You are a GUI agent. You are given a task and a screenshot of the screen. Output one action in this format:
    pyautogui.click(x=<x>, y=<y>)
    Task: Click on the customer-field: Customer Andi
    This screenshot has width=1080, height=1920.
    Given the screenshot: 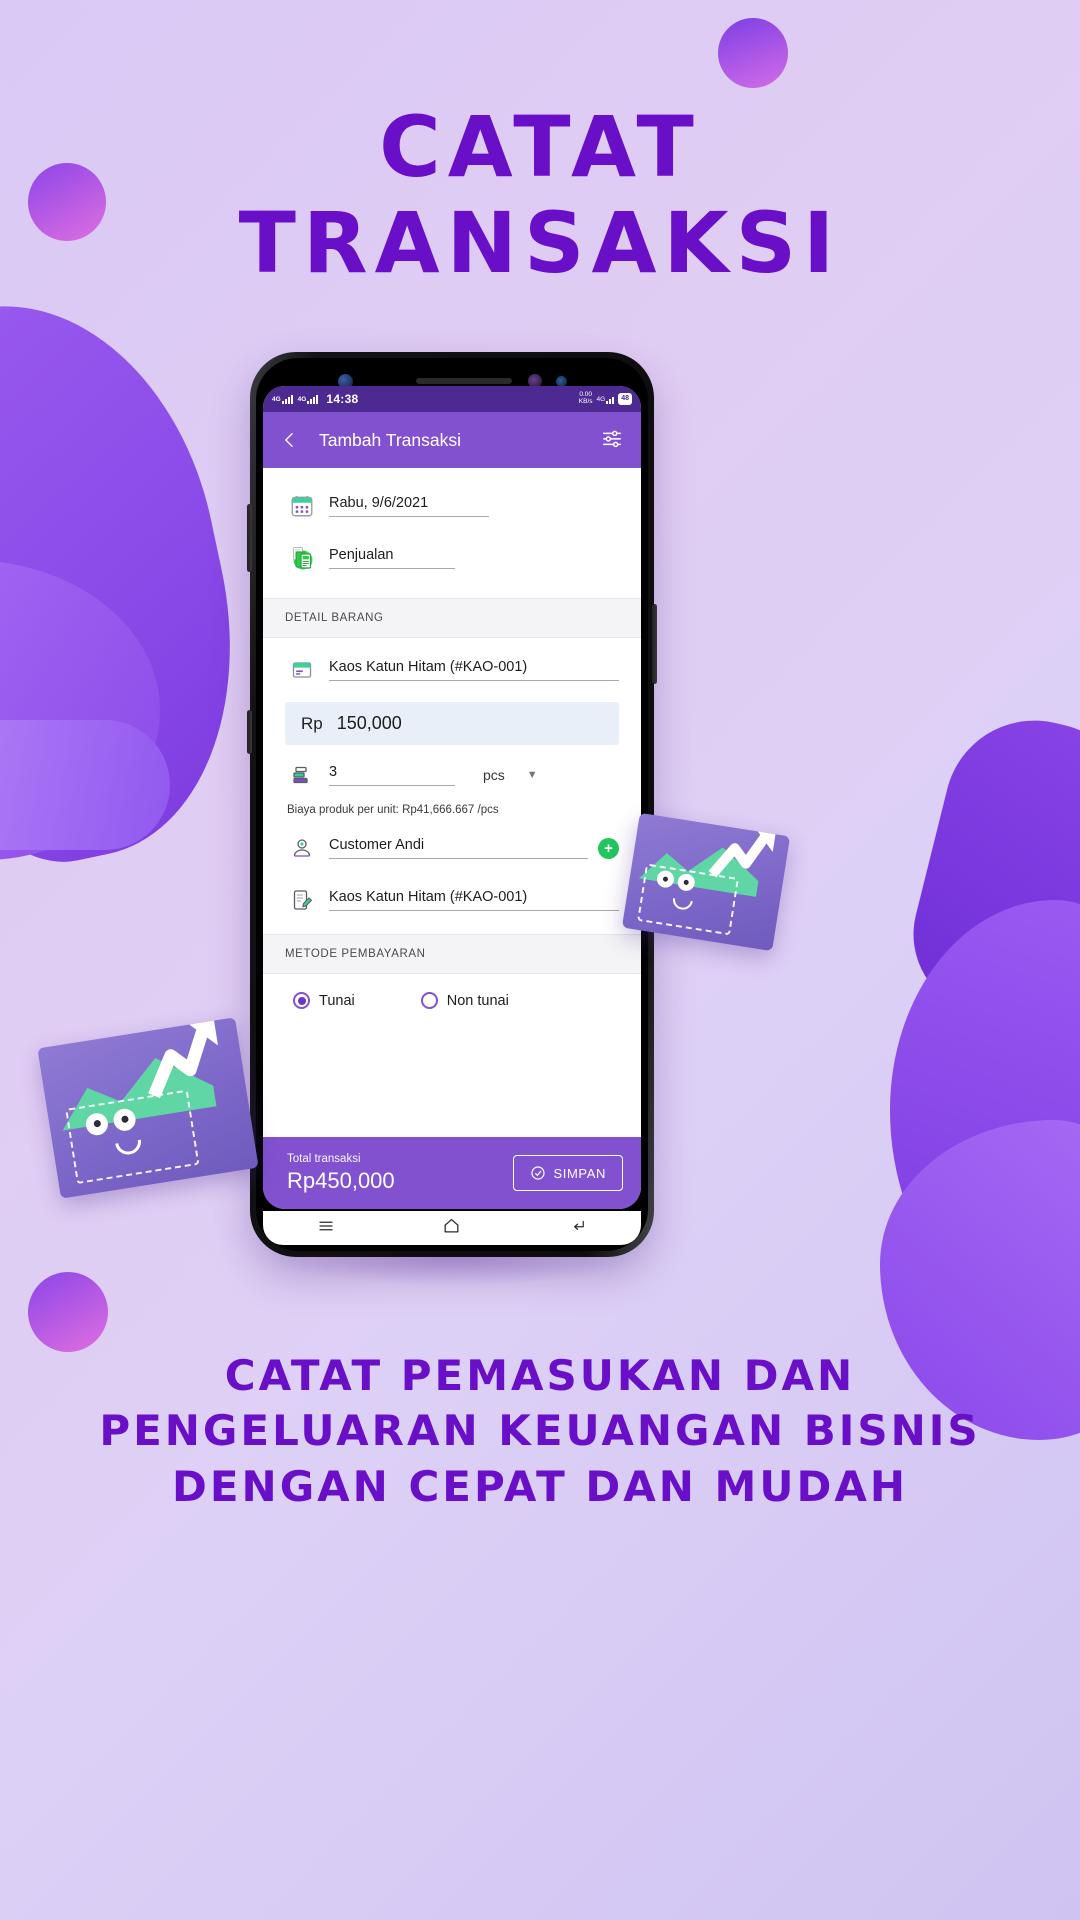 What is the action you would take?
    pyautogui.click(x=458, y=848)
    